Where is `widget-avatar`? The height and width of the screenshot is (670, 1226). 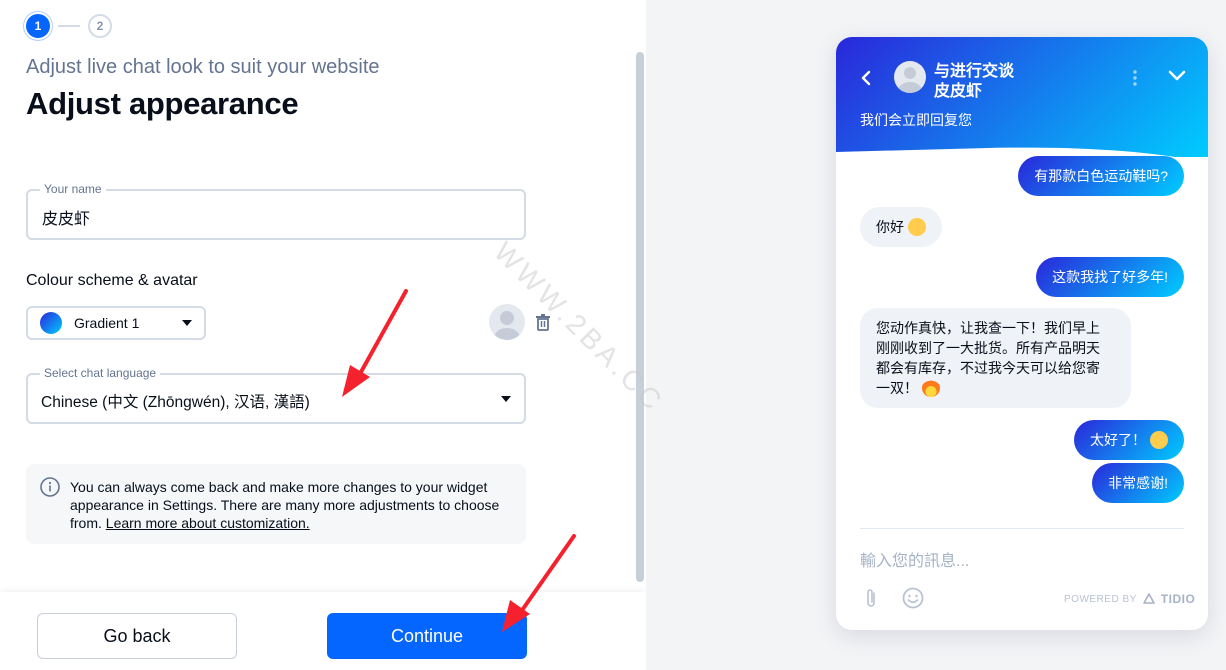 widget-avatar is located at coordinates (910, 77).